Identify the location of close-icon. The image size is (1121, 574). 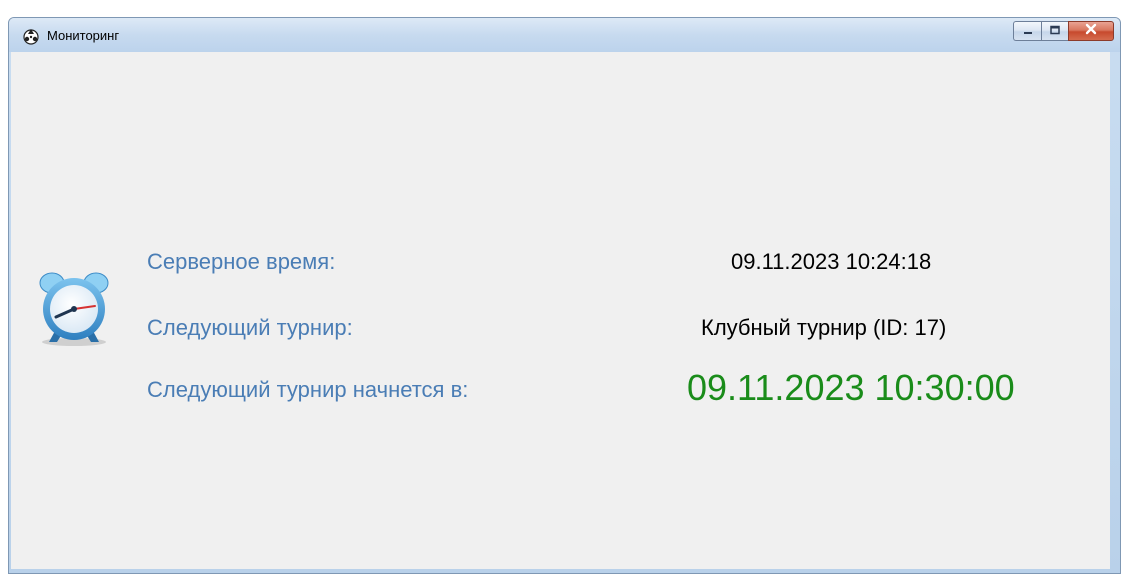
(1091, 31).